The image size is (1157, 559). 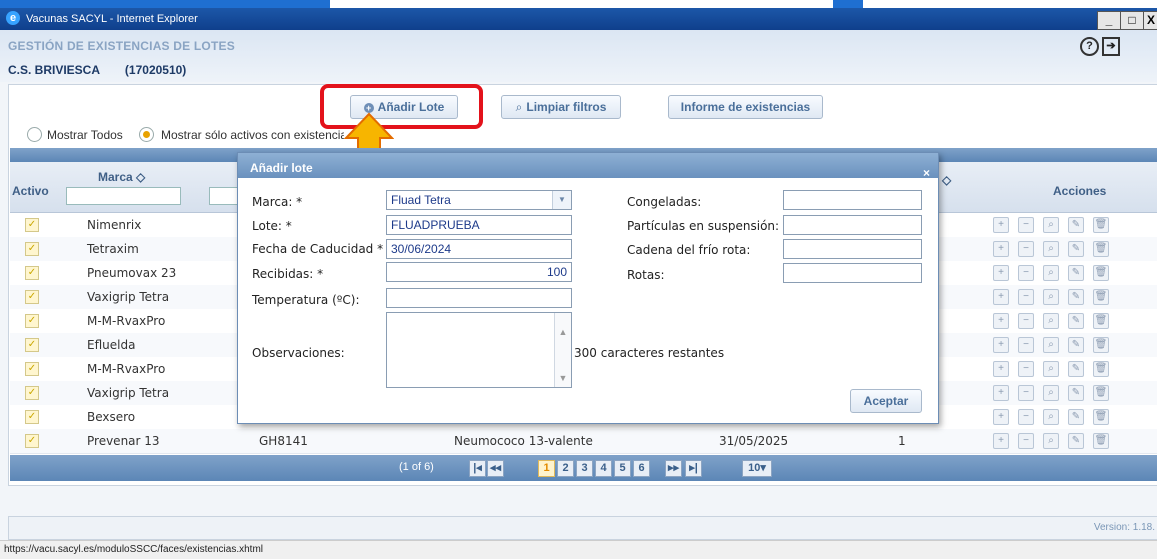 I want to click on dialog-close-icon: ×, so click(x=926, y=173).